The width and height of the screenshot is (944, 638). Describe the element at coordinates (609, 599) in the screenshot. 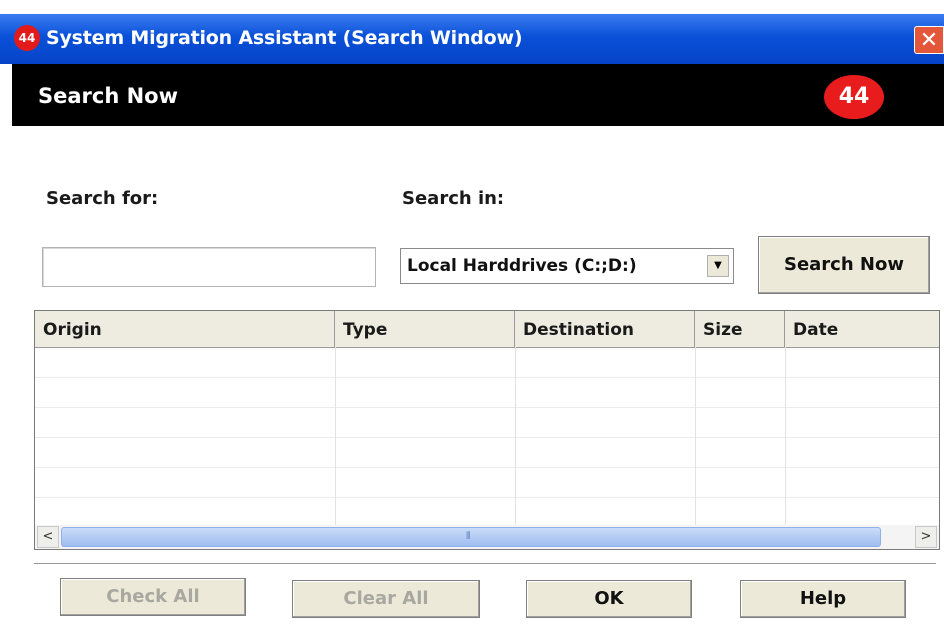

I see `ok-button: OK` at that location.